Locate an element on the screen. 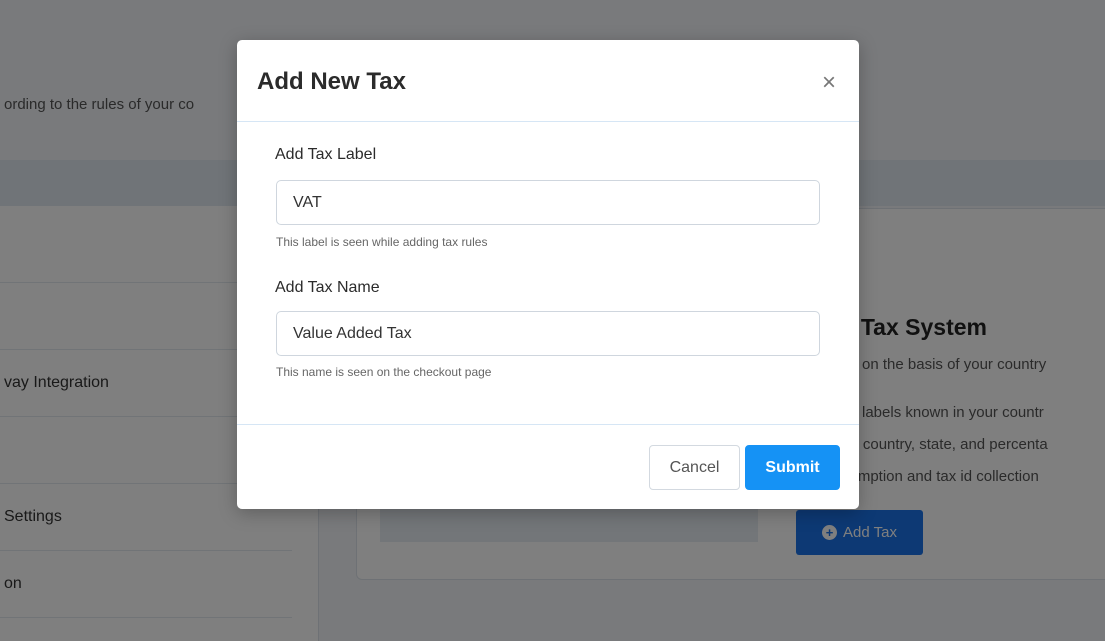 Image resolution: width=1105 pixels, height=641 pixels. tax-name-input is located at coordinates (548, 333).